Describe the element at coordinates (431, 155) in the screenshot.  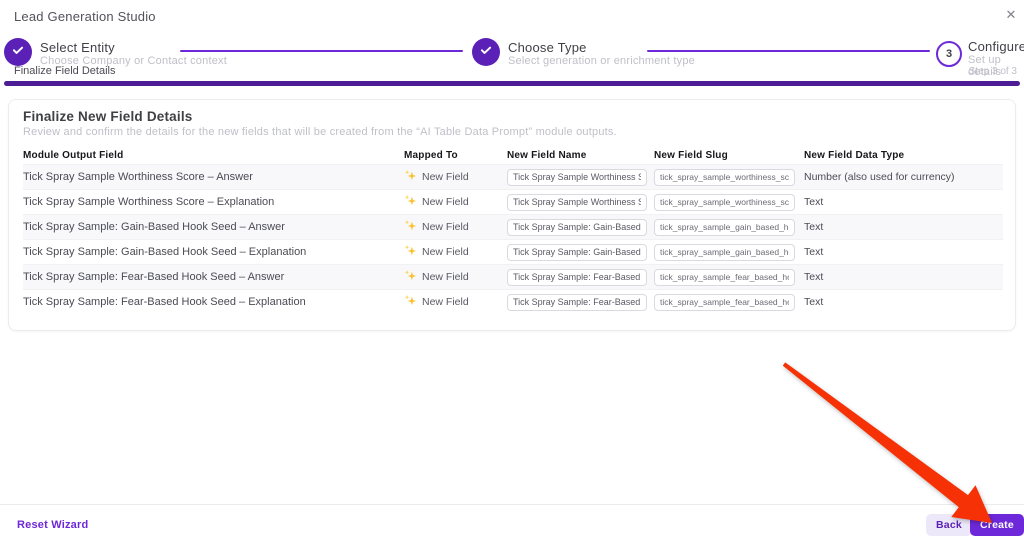
I see `column-mapped-to: Mapped To` at that location.